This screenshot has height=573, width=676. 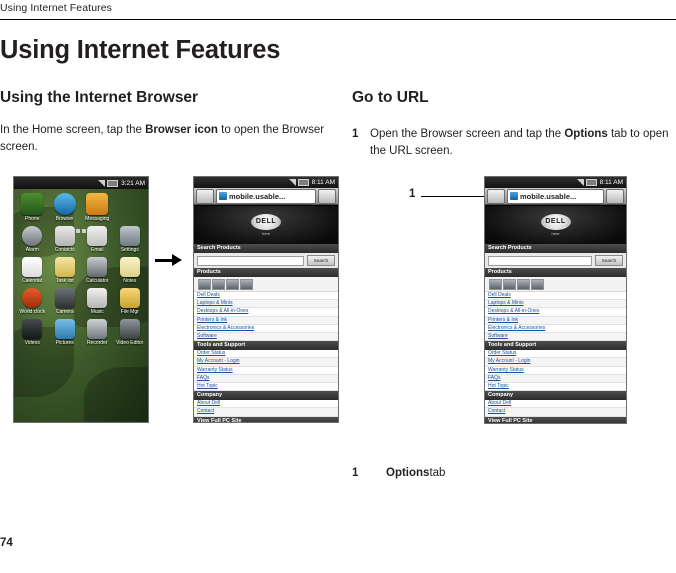 What do you see at coordinates (555, 396) in the screenshot?
I see `company-header: Company` at bounding box center [555, 396].